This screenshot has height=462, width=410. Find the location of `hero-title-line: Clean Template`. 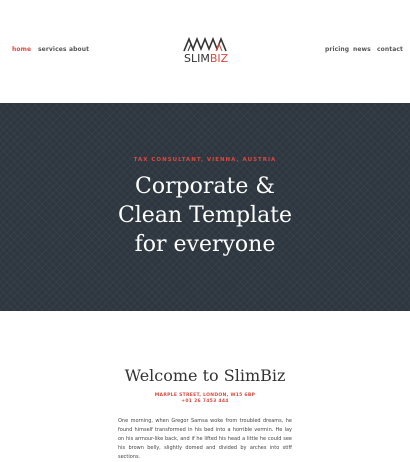

hero-title-line: Clean Template is located at coordinates (205, 215).